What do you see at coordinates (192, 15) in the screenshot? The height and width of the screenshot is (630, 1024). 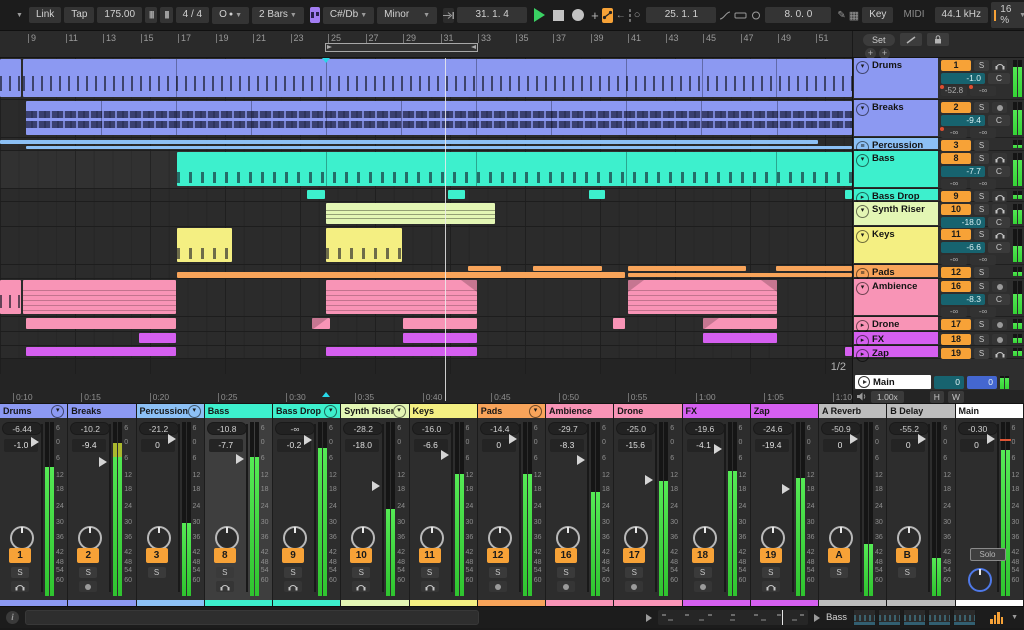 I see `time-signature-field: 4 / 4` at bounding box center [192, 15].